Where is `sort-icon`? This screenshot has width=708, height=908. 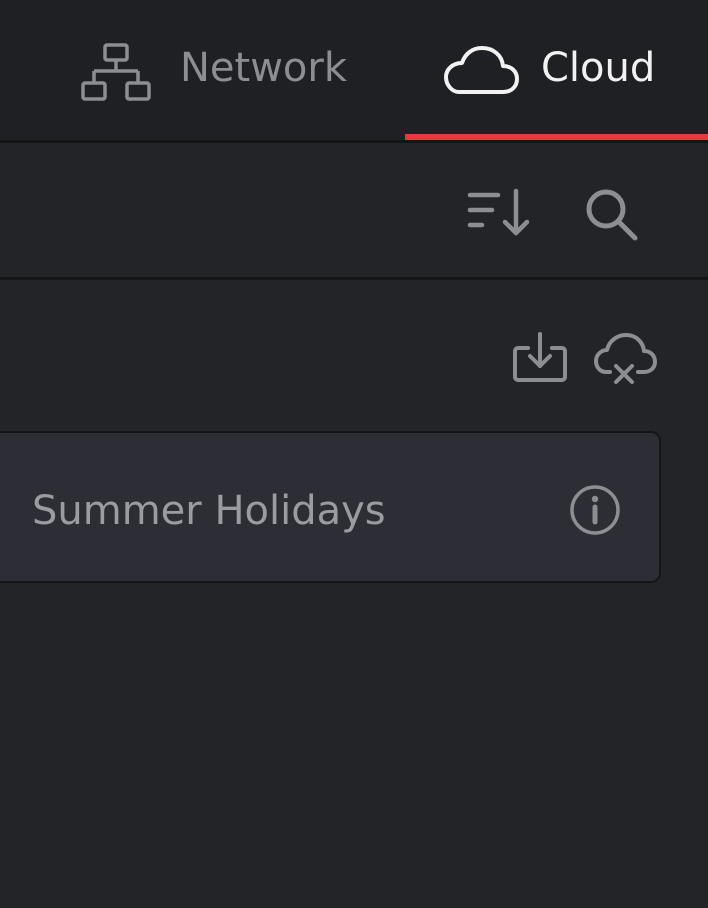
sort-icon is located at coordinates (498, 212).